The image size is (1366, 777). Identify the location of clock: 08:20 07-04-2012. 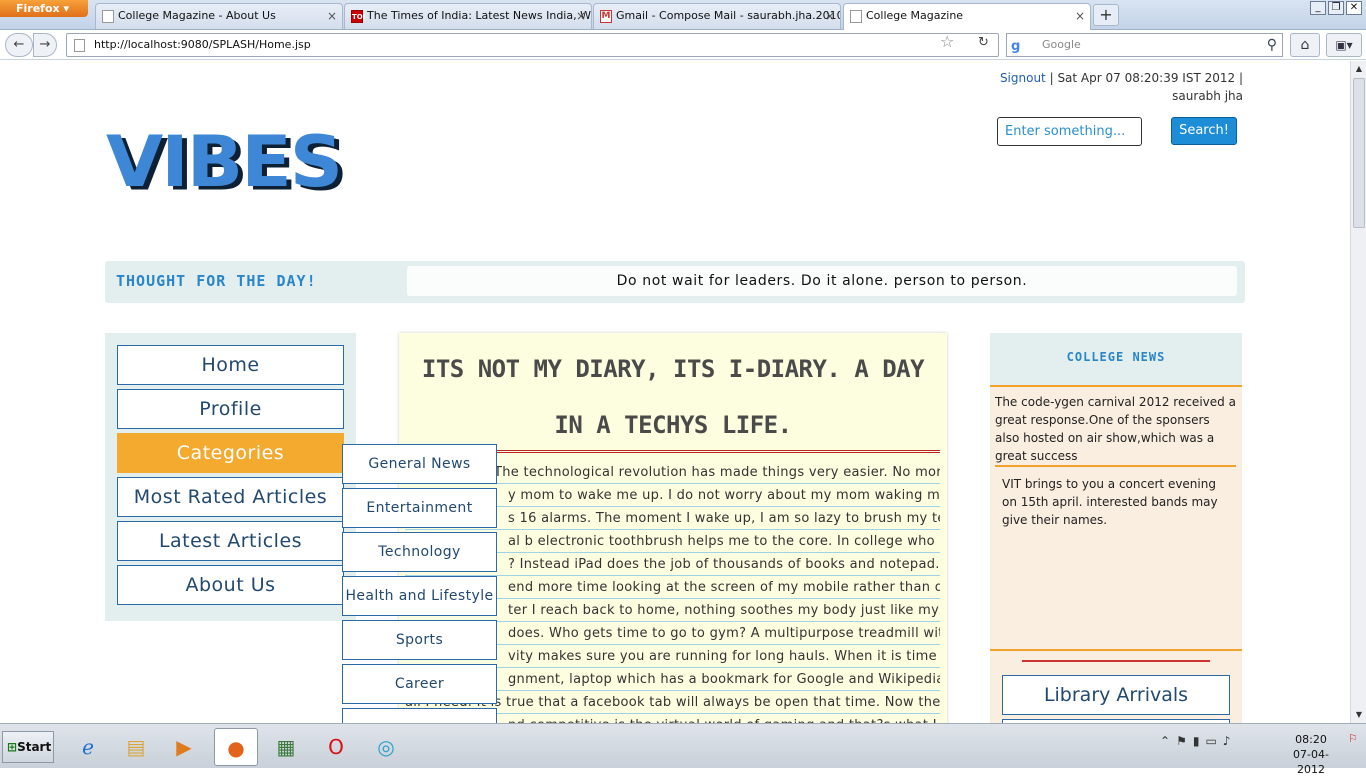
(1311, 754).